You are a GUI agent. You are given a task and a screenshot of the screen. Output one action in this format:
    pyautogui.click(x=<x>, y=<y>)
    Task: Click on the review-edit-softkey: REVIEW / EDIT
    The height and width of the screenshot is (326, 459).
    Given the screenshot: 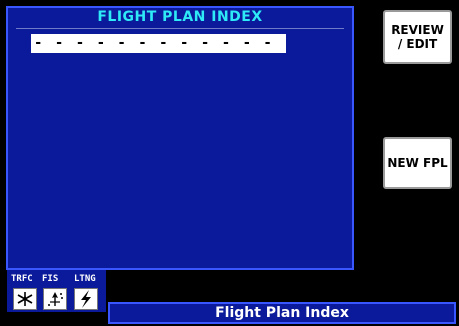 What is the action you would take?
    pyautogui.click(x=417, y=37)
    